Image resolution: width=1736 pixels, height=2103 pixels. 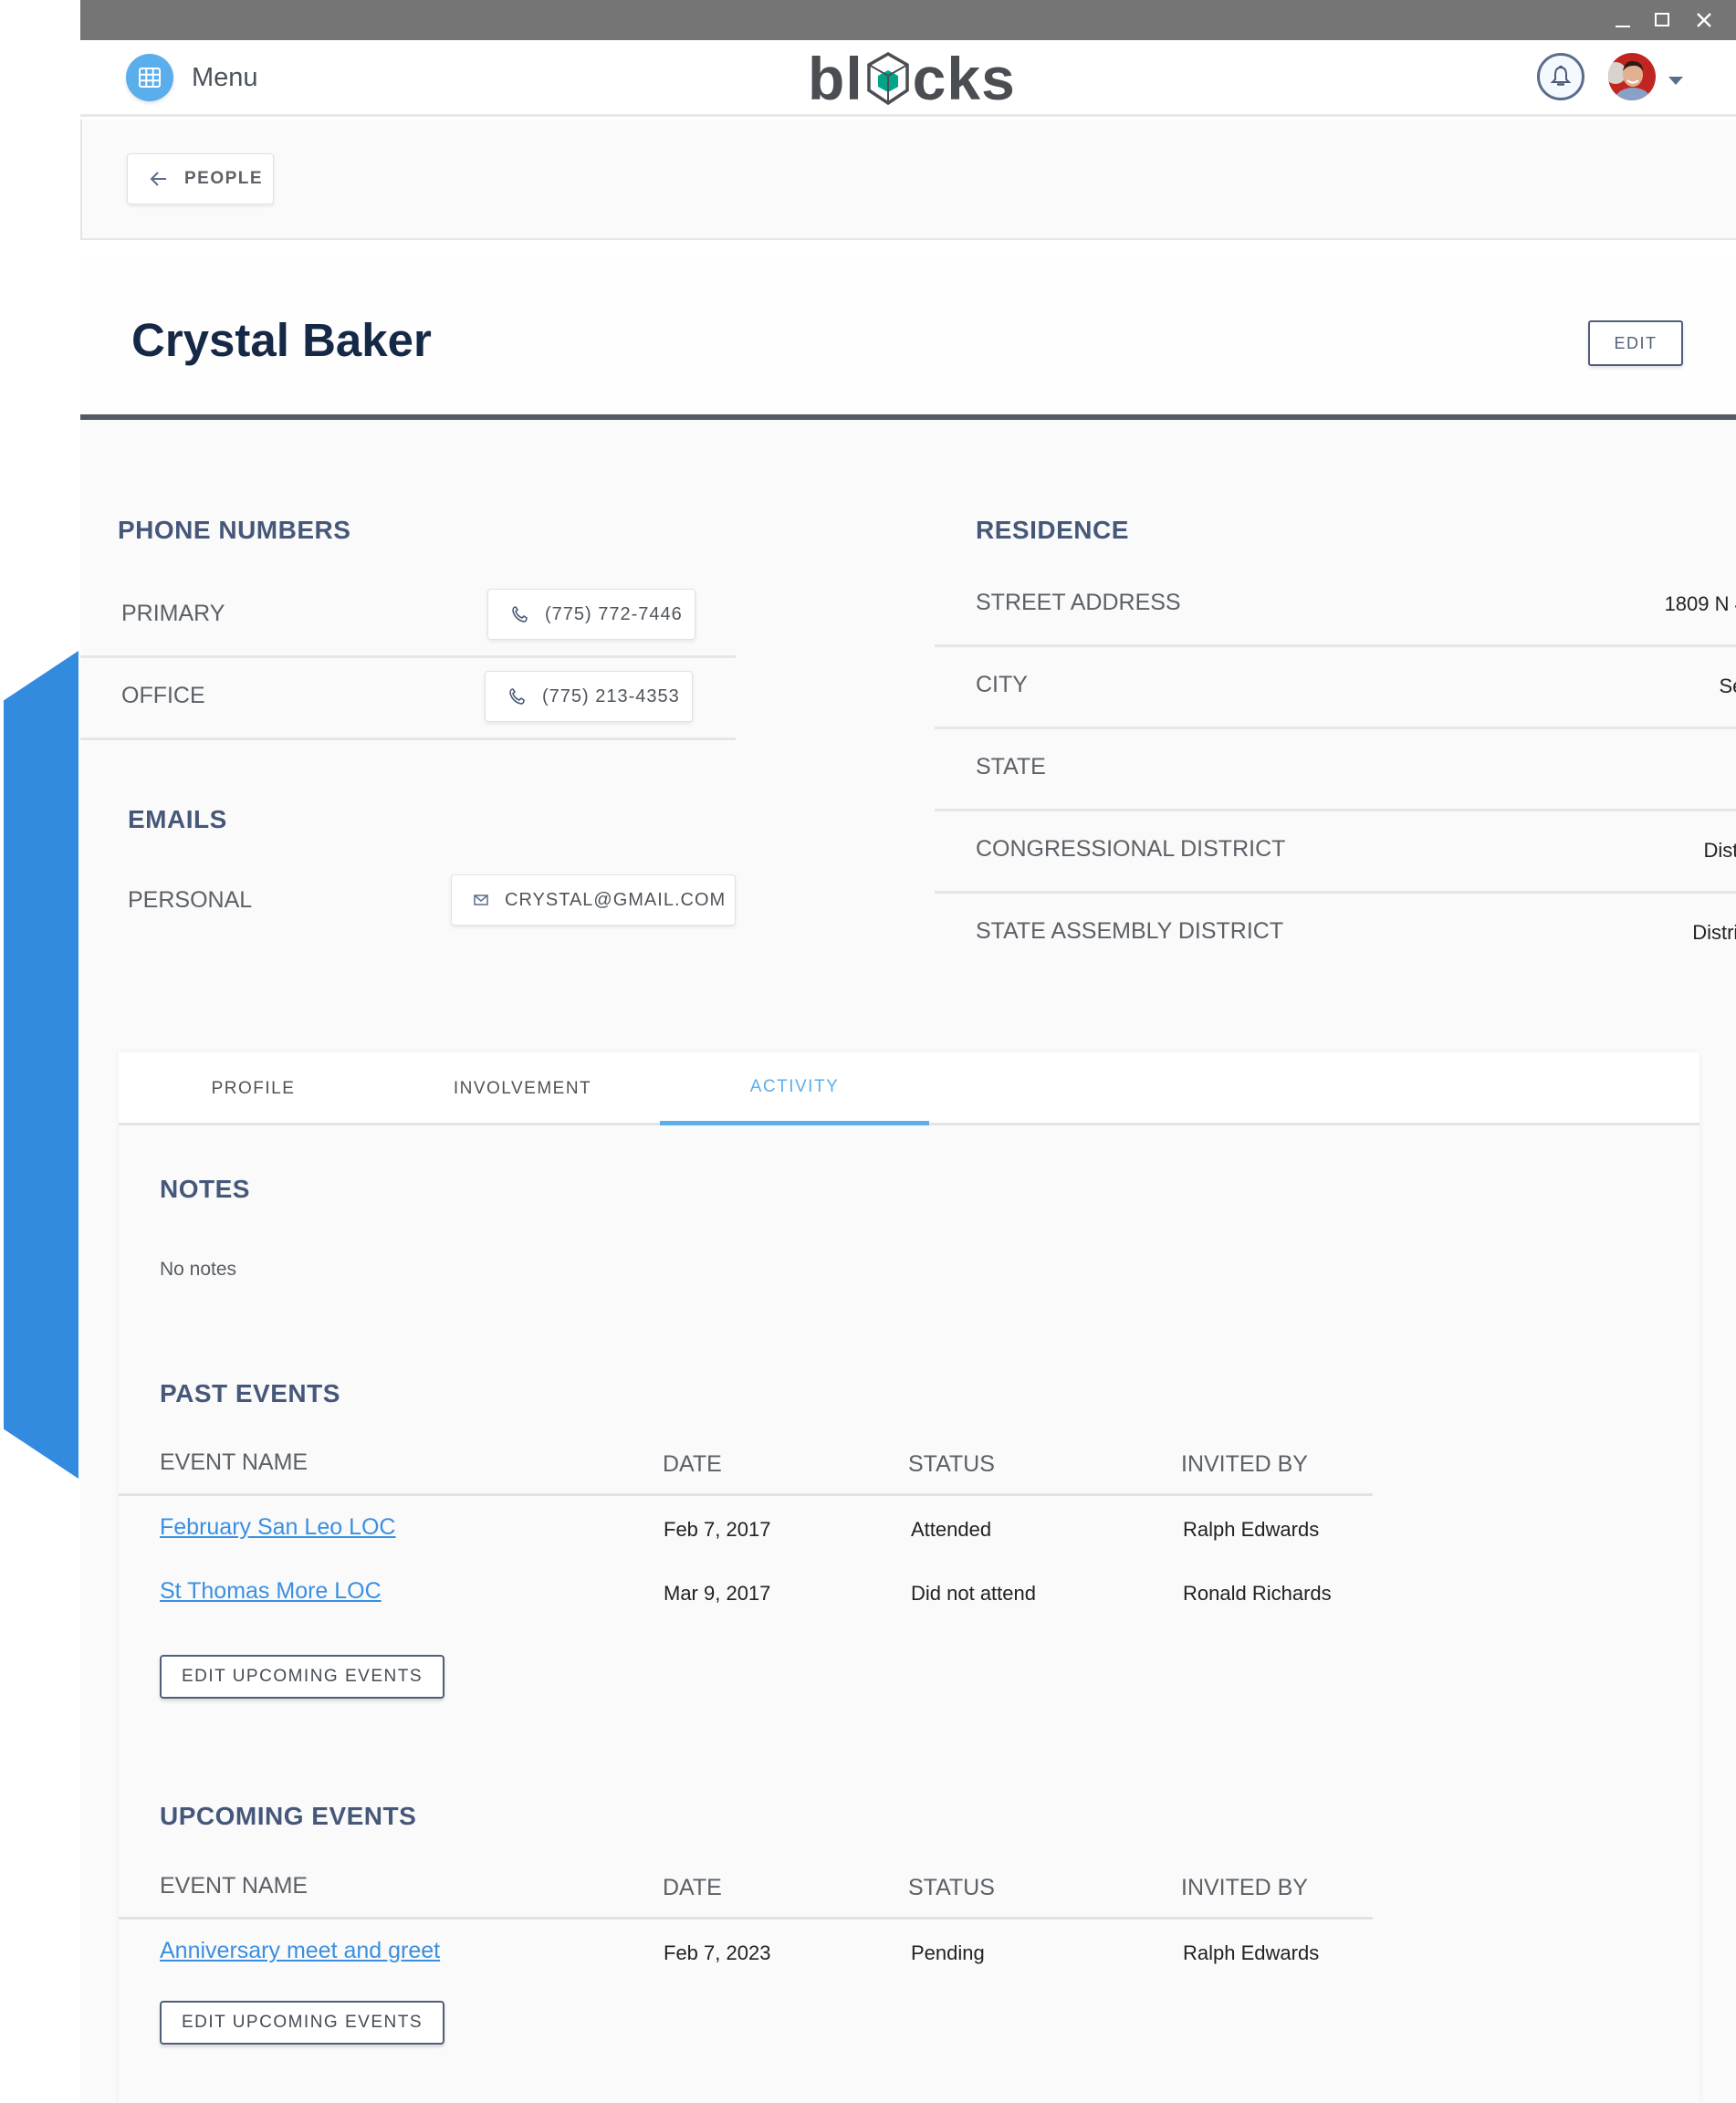 What do you see at coordinates (1002, 684) in the screenshot?
I see `residence-label: CITY` at bounding box center [1002, 684].